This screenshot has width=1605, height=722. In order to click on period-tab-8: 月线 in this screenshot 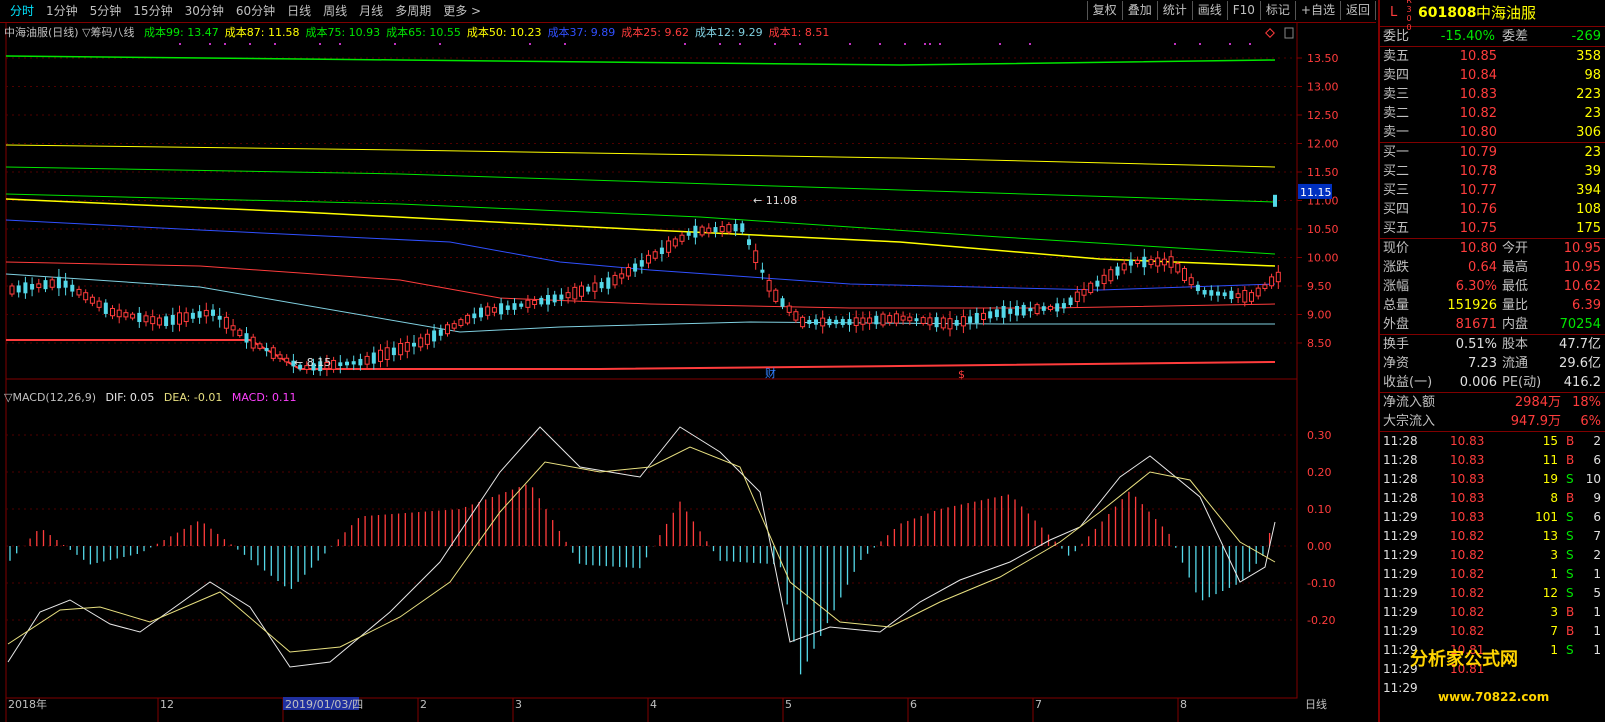, I will do `click(371, 11)`.